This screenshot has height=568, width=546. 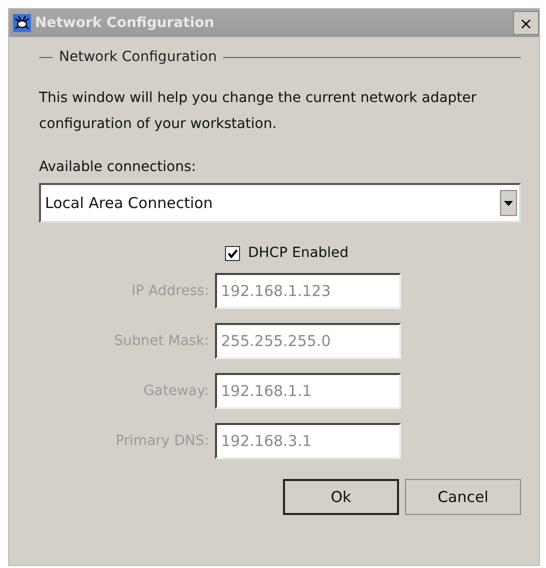 What do you see at coordinates (161, 341) in the screenshot?
I see `field-label: Subnet Mask:` at bounding box center [161, 341].